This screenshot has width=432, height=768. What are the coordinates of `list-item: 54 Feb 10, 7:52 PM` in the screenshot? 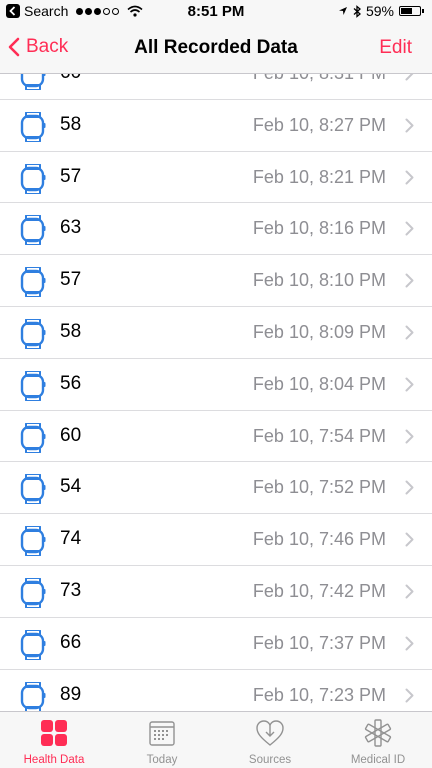 It's located at (216, 488).